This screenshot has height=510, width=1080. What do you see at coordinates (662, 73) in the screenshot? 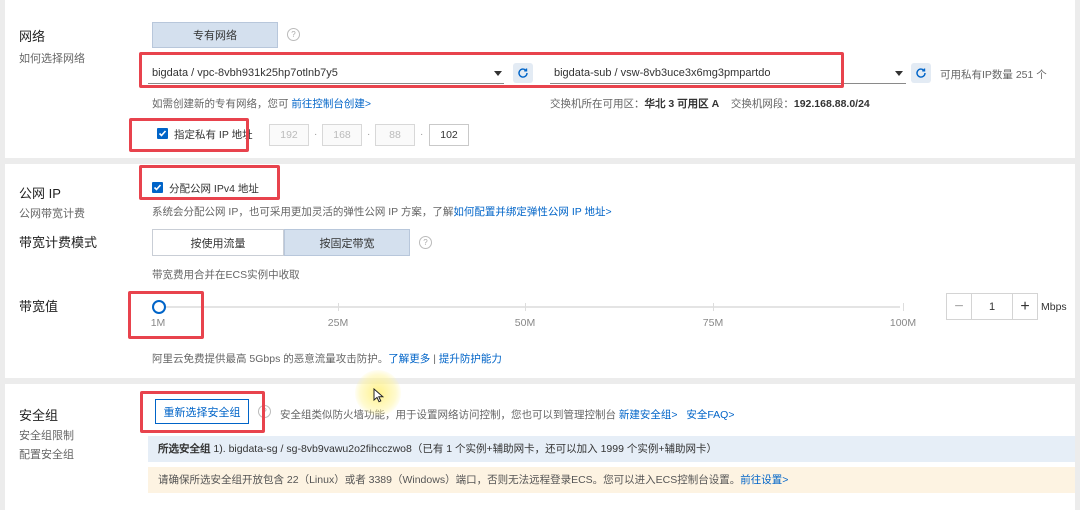
I see `vswitch-select-value: bigdata-sub / vsw-8vb3uce3x6mg3pmpartdo` at bounding box center [662, 73].